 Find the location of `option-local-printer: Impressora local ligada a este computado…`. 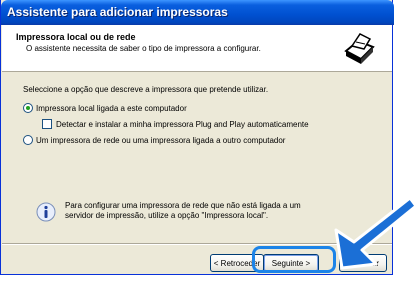

option-local-printer: Impressora local ligada a este computado… is located at coordinates (105, 108).